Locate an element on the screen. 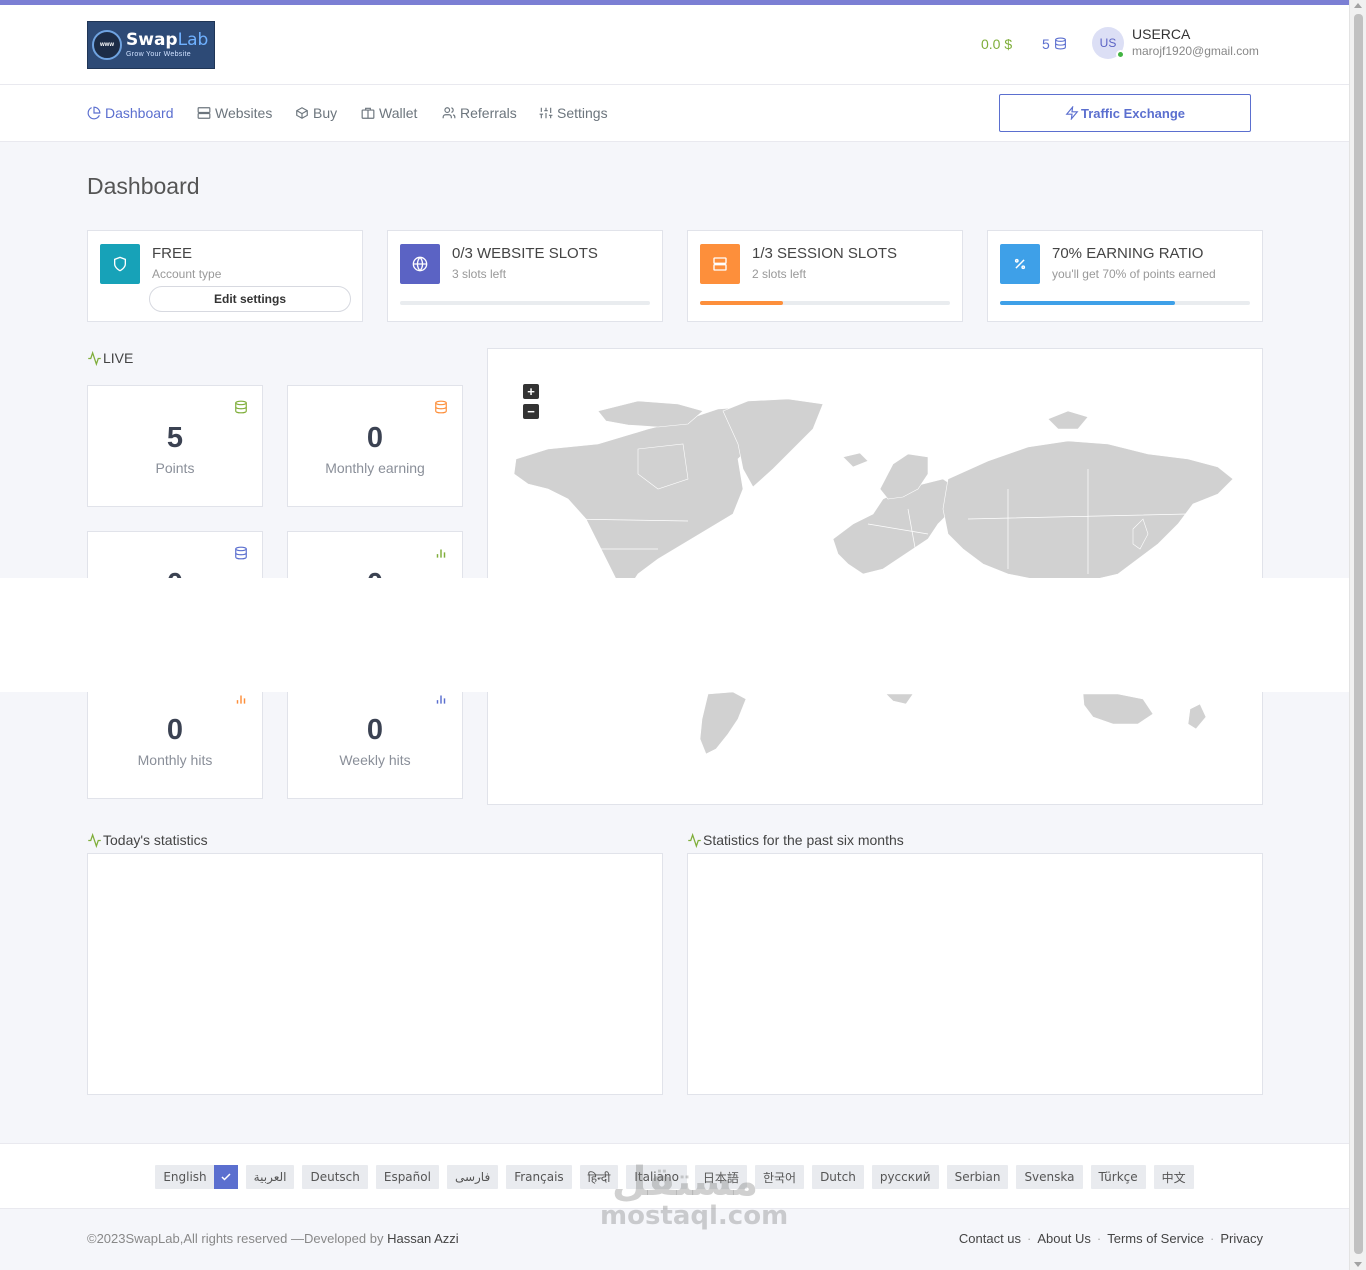 The image size is (1366, 1270). brand-tagline: Grow Your Website is located at coordinates (158, 54).